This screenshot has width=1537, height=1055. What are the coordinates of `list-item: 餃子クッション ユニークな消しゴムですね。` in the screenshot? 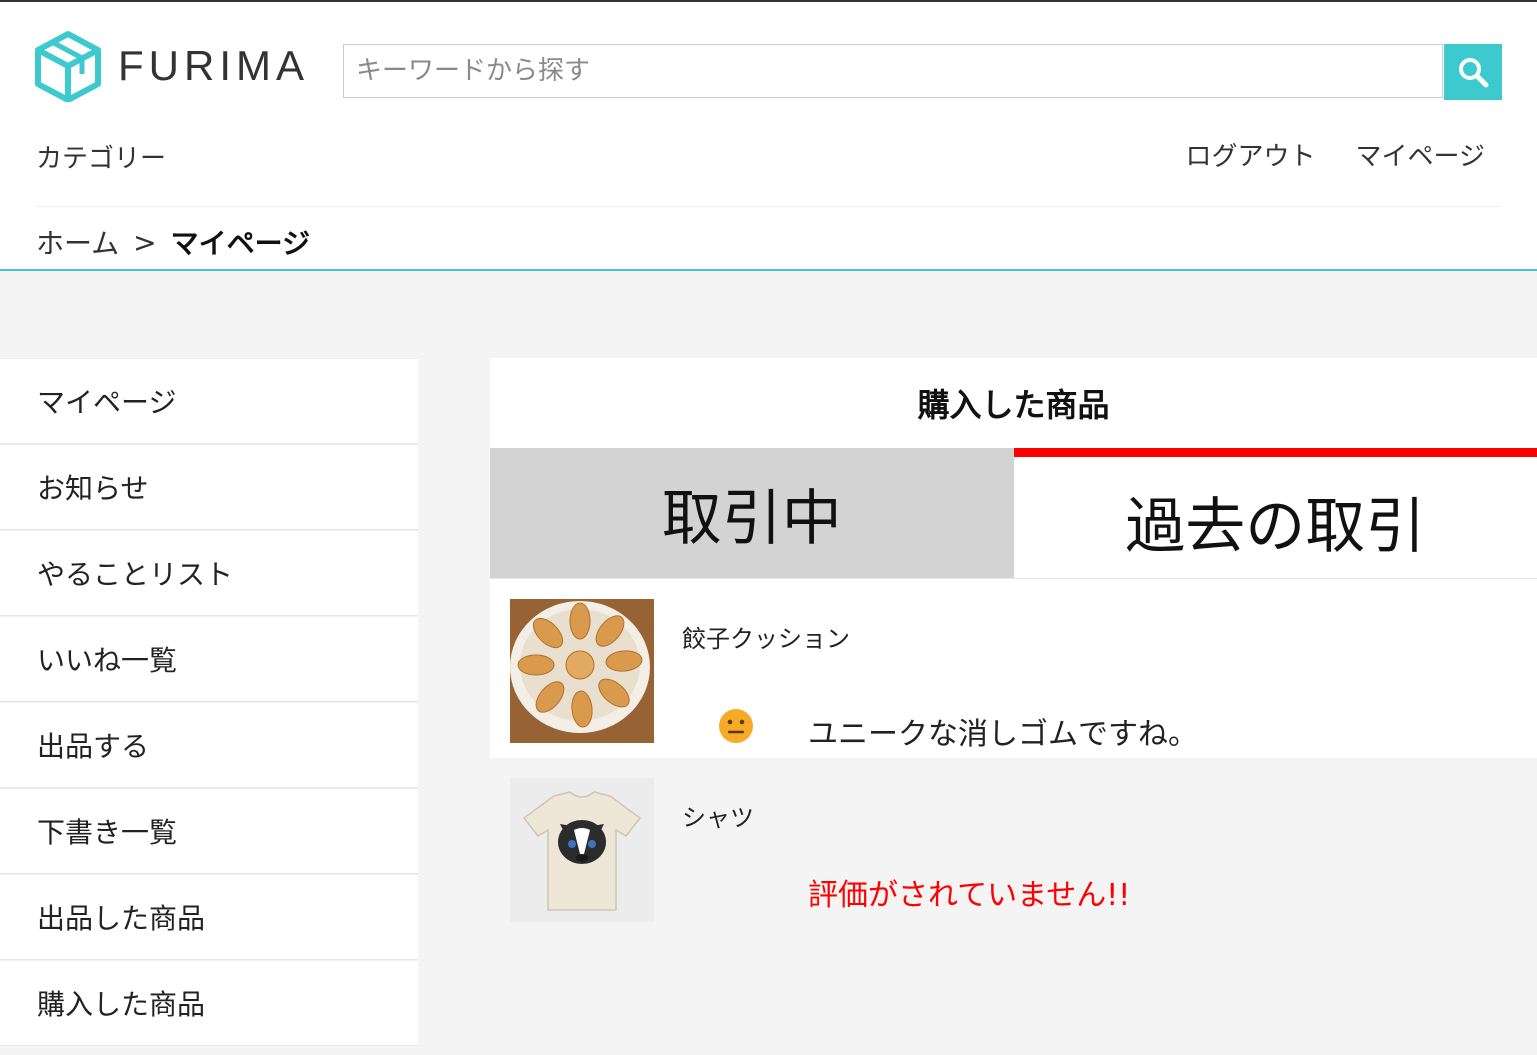 It's located at (1013, 668).